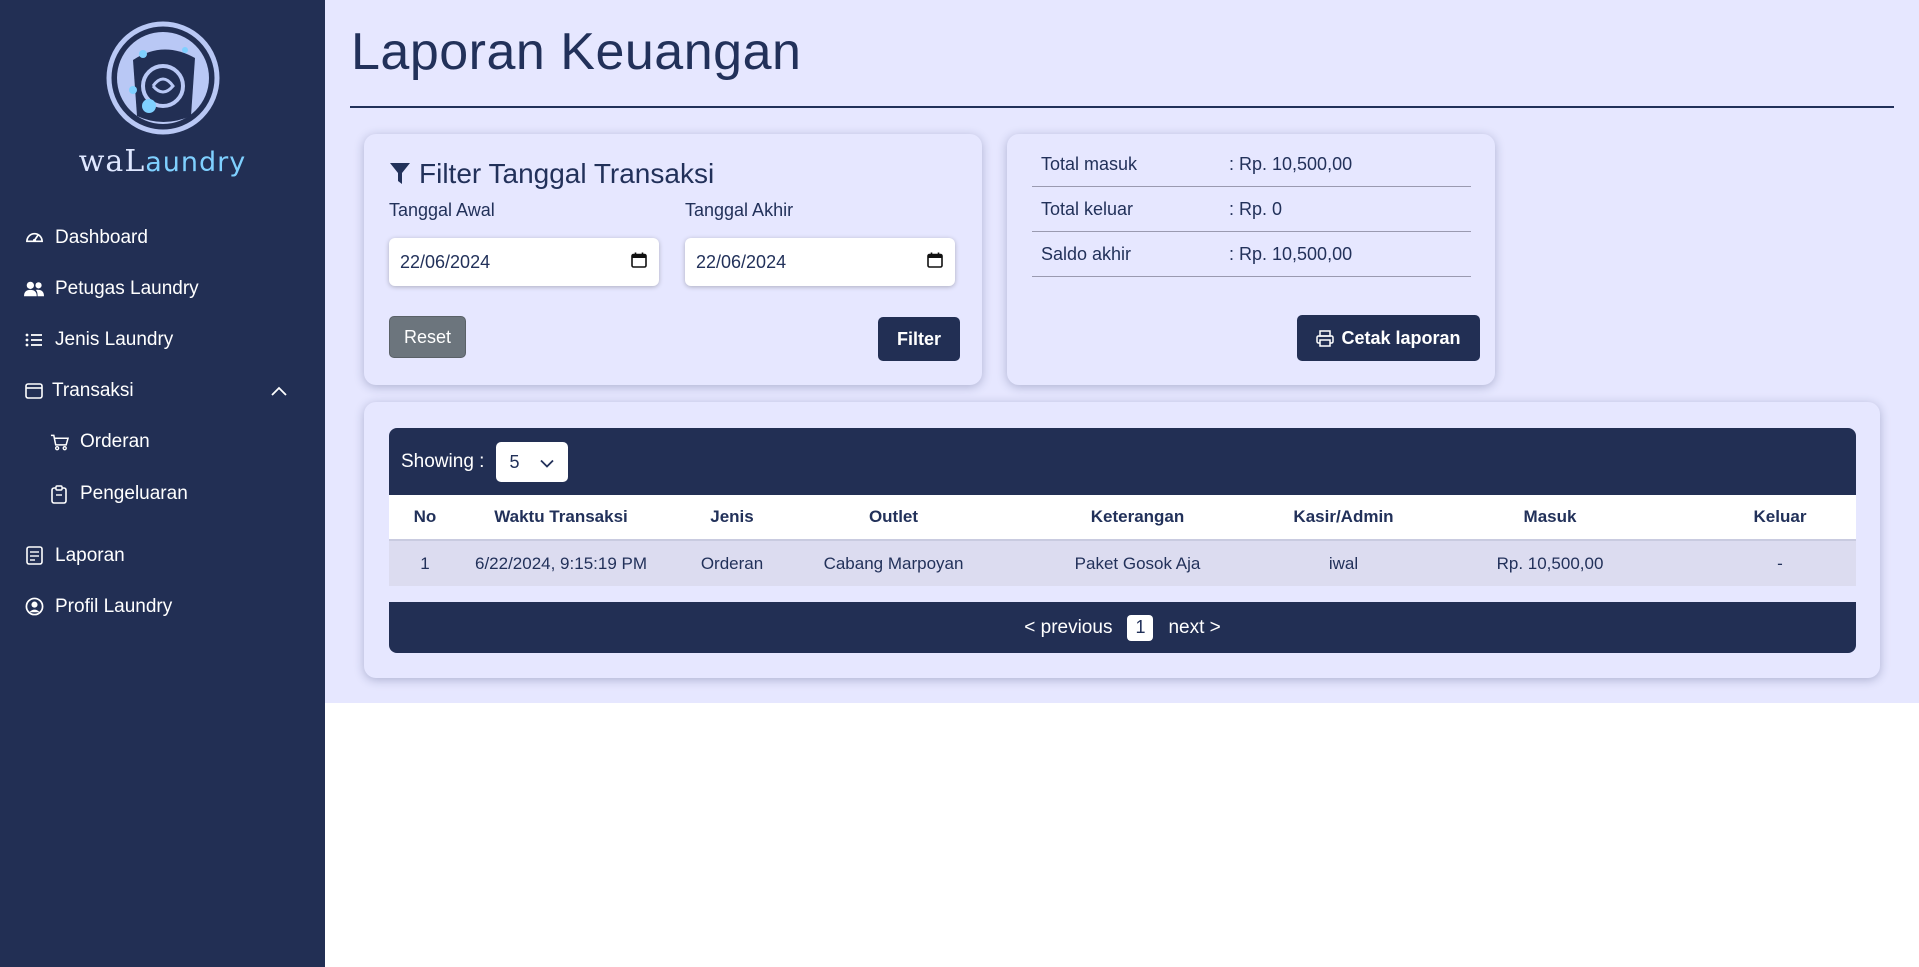  I want to click on user-circle-icon, so click(34, 607).